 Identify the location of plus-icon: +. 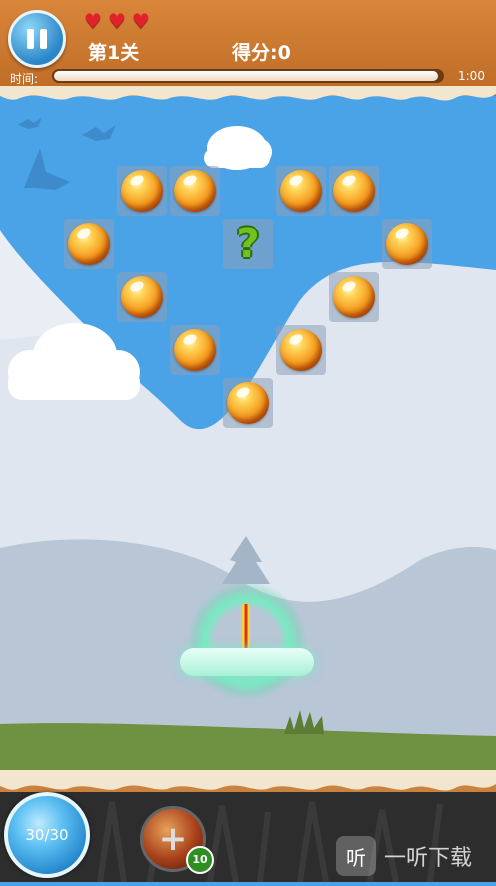
(173, 839).